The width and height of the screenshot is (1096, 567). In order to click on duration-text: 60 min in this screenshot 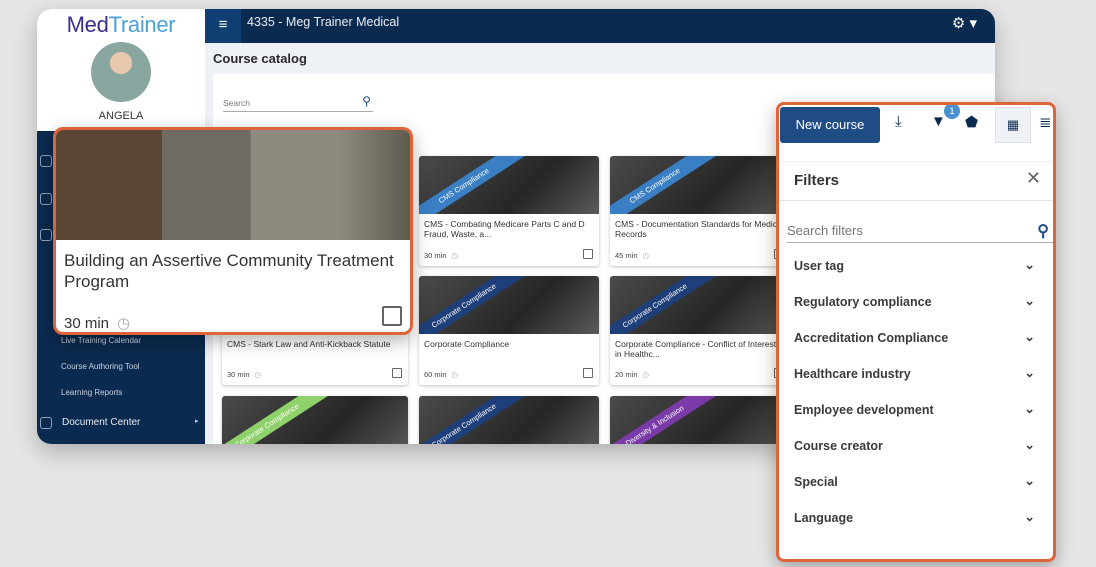, I will do `click(435, 374)`.